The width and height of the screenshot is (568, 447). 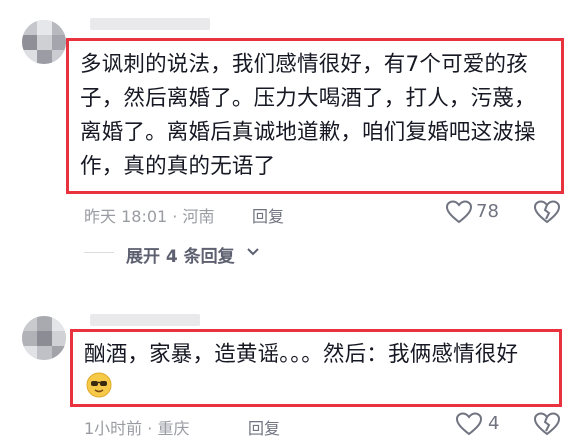 I want to click on expand-replies-button: 展开 4 条回复, so click(x=180, y=254).